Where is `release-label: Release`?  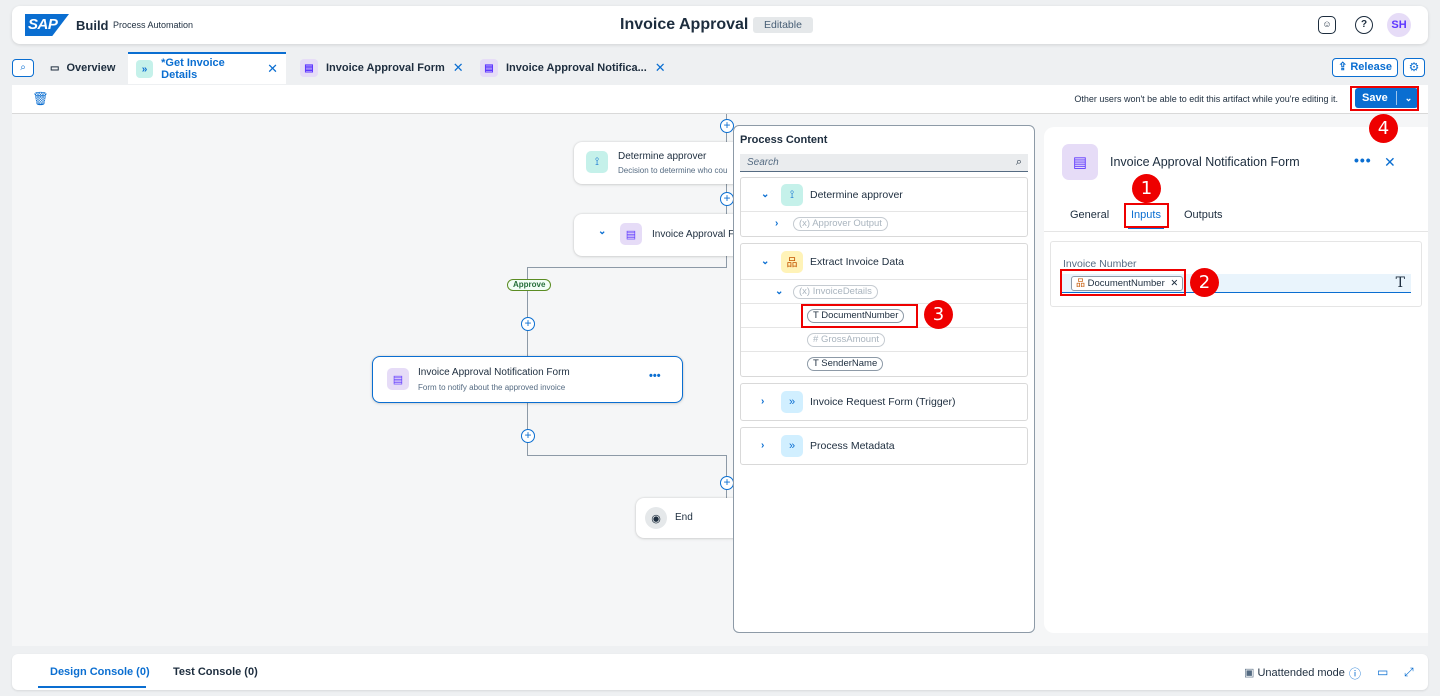 release-label: Release is located at coordinates (1371, 67).